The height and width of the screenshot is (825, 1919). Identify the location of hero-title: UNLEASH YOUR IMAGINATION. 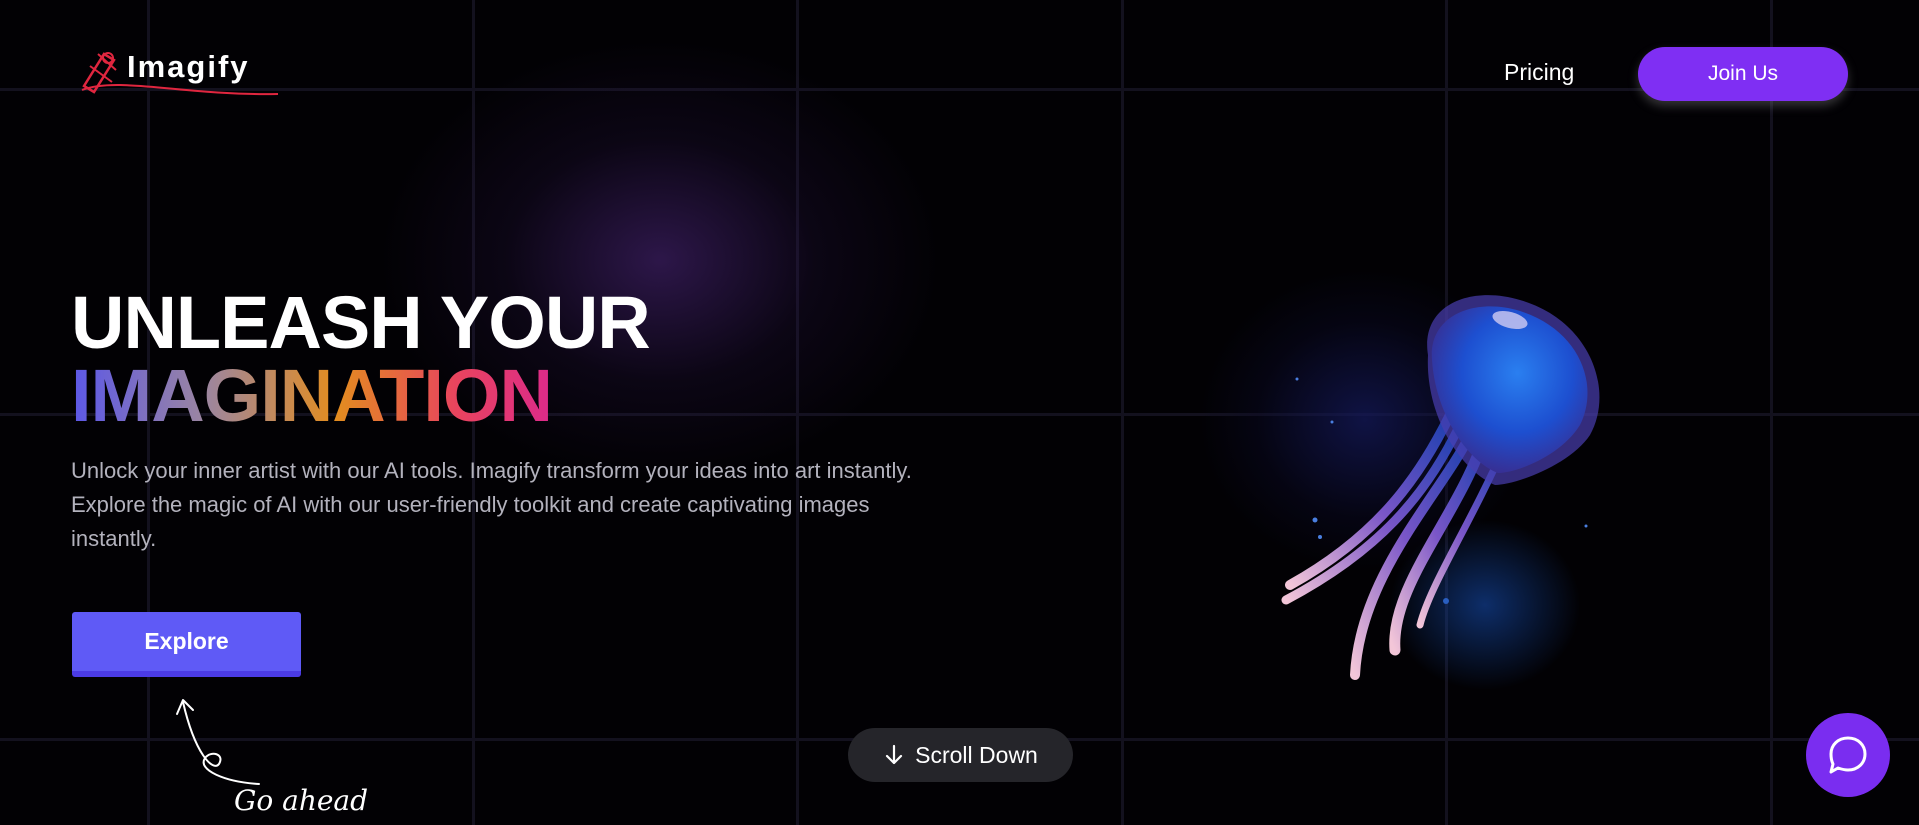
(361, 359).